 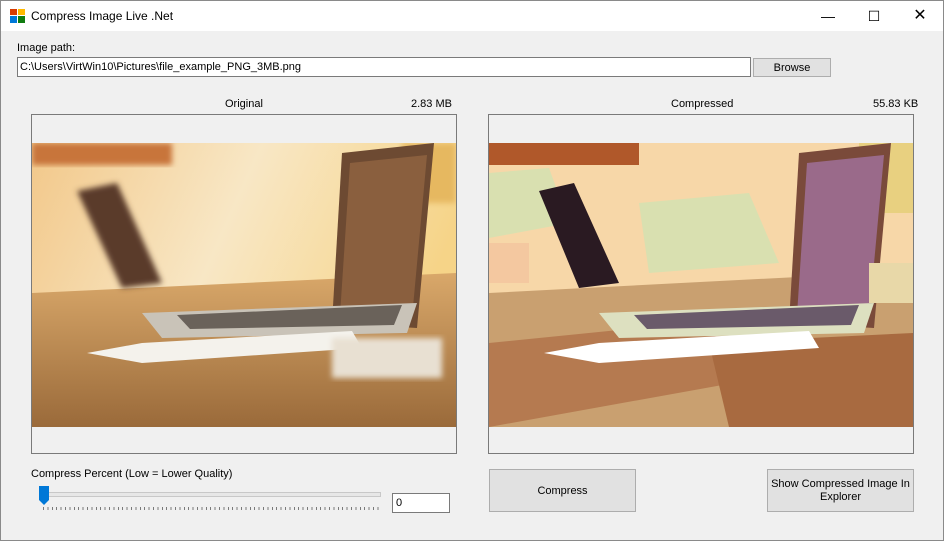 I want to click on maximize-button: ☐, so click(x=874, y=16).